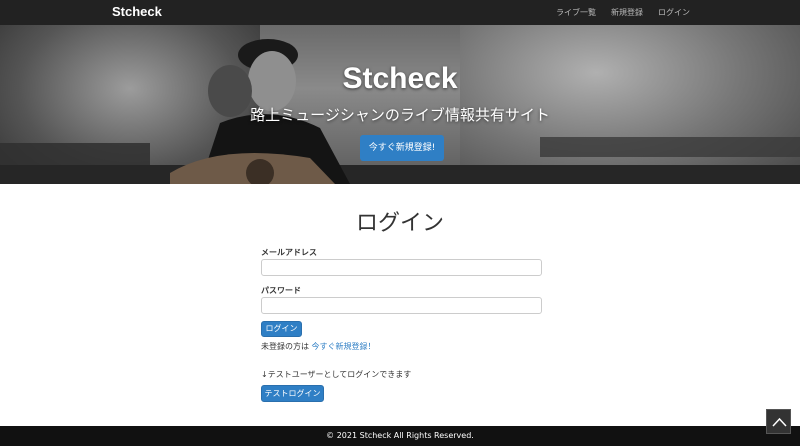 The image size is (800, 446). Describe the element at coordinates (400, 174) in the screenshot. I see `hero-ground` at that location.